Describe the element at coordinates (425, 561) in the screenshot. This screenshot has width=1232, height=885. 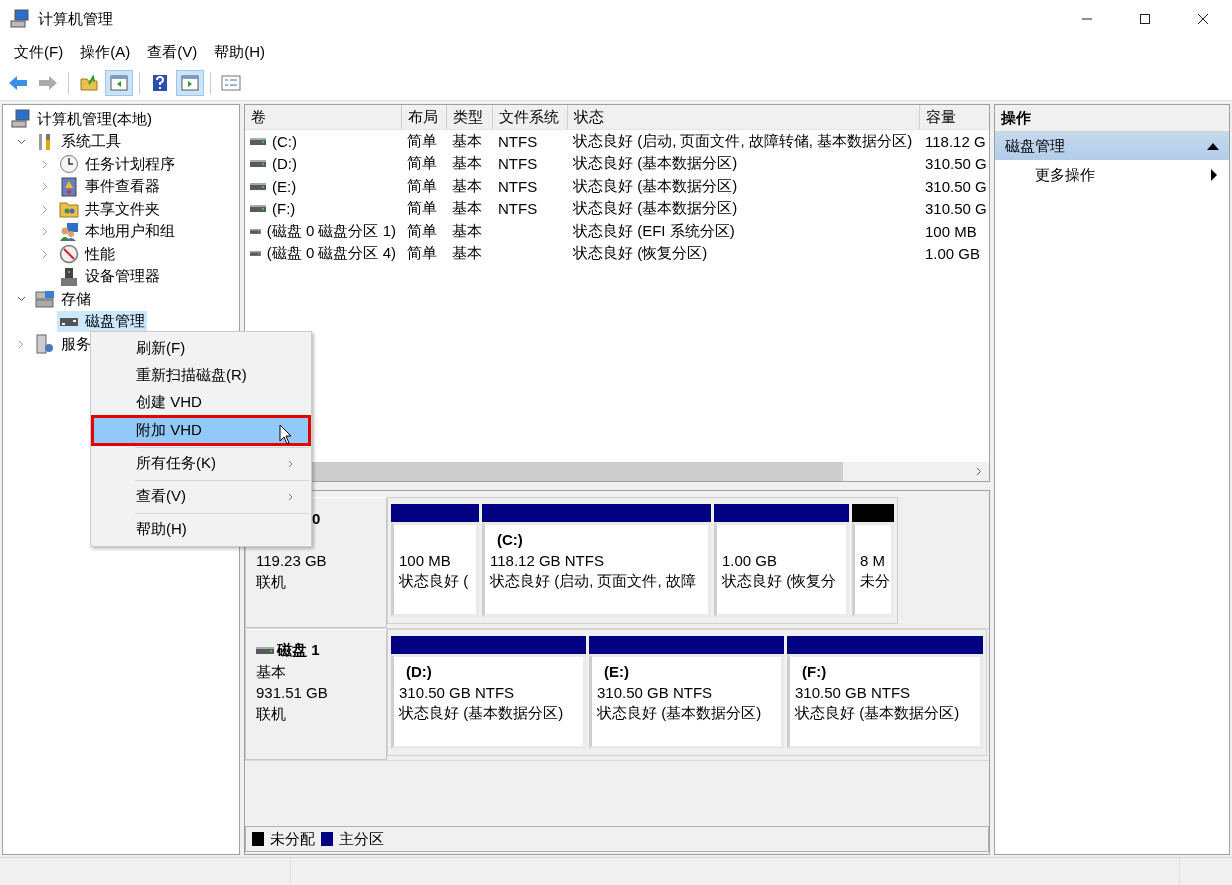
I see `partition-size: 100 MB` at that location.